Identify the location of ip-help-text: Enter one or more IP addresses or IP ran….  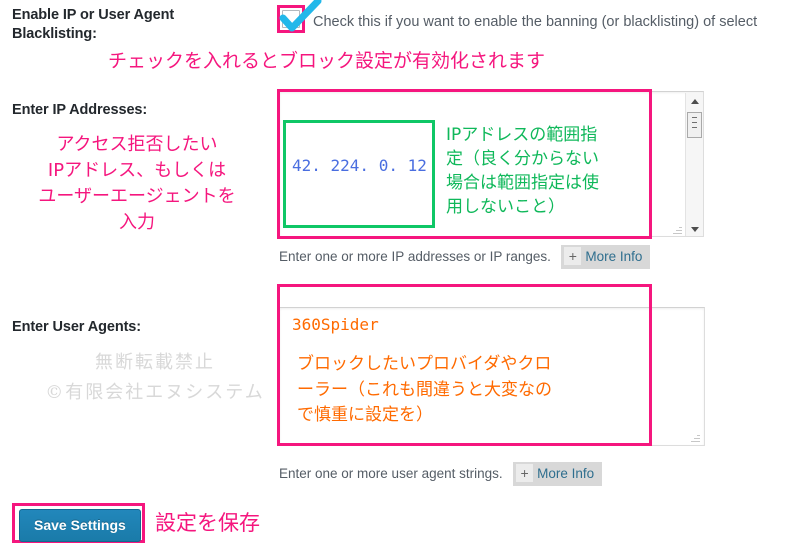
(415, 257).